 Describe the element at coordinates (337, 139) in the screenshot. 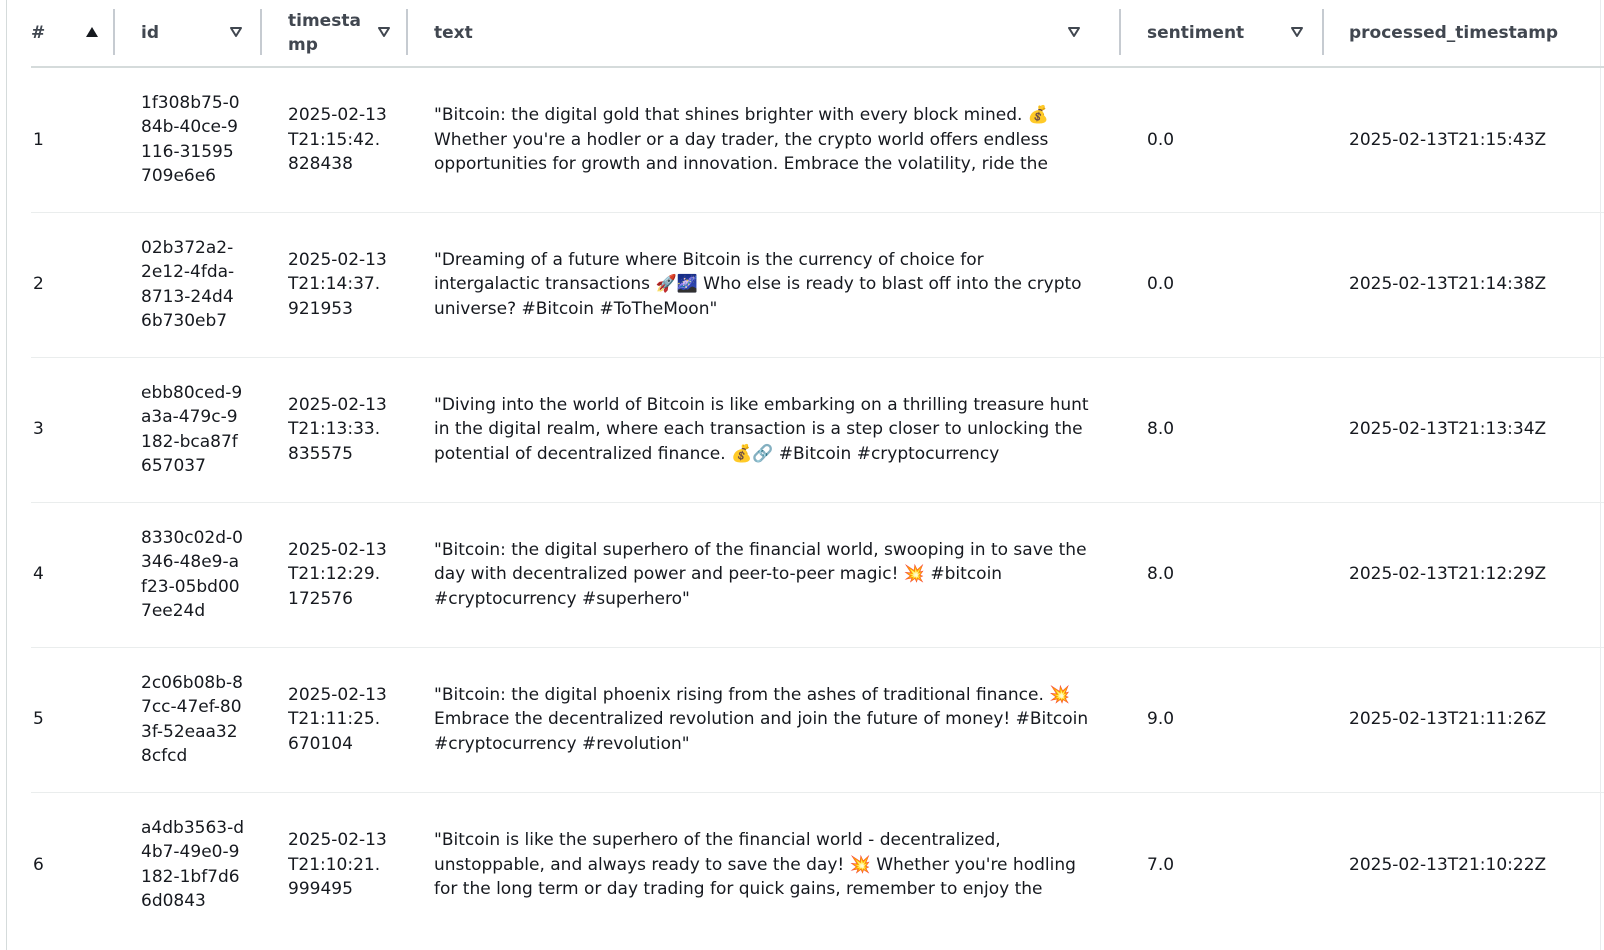

I see `cell-timestamp: 2025-02-13T21:15:42.828438` at that location.